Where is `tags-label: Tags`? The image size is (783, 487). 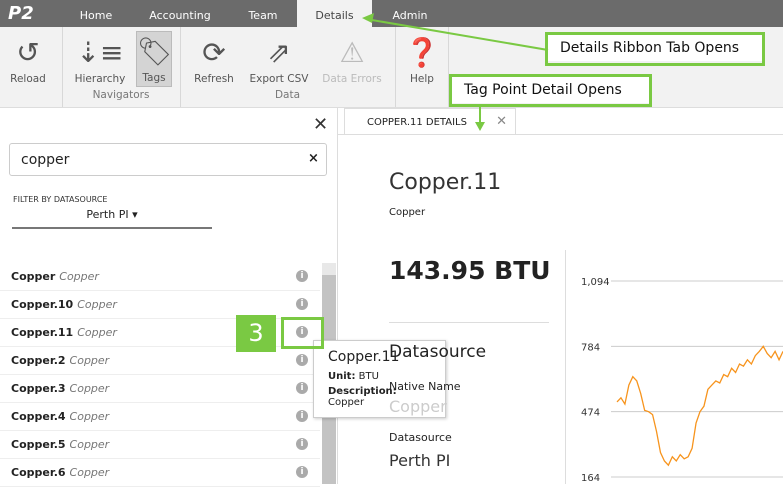 tags-label: Tags is located at coordinates (154, 78).